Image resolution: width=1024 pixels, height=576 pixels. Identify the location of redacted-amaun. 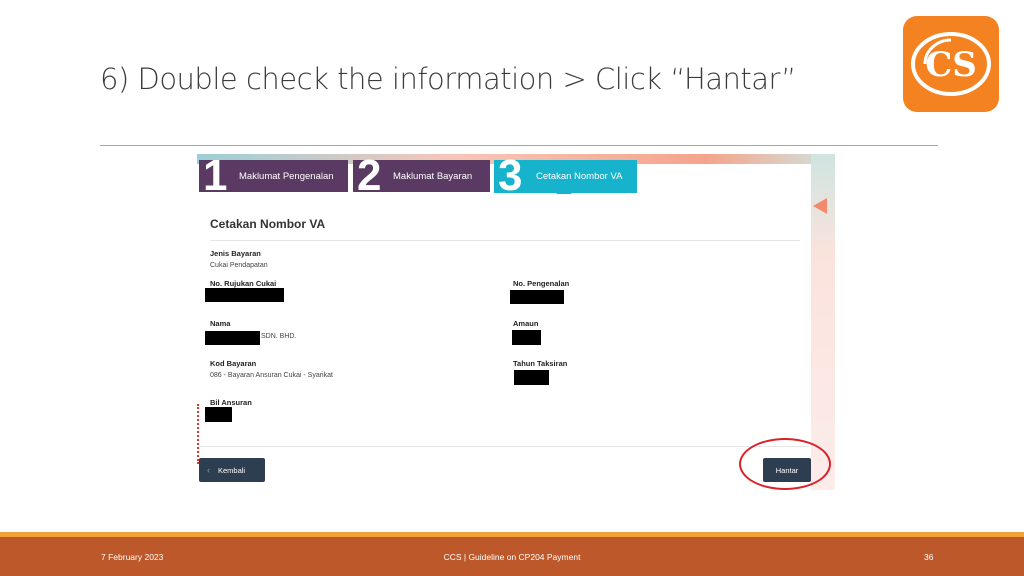
(526, 337).